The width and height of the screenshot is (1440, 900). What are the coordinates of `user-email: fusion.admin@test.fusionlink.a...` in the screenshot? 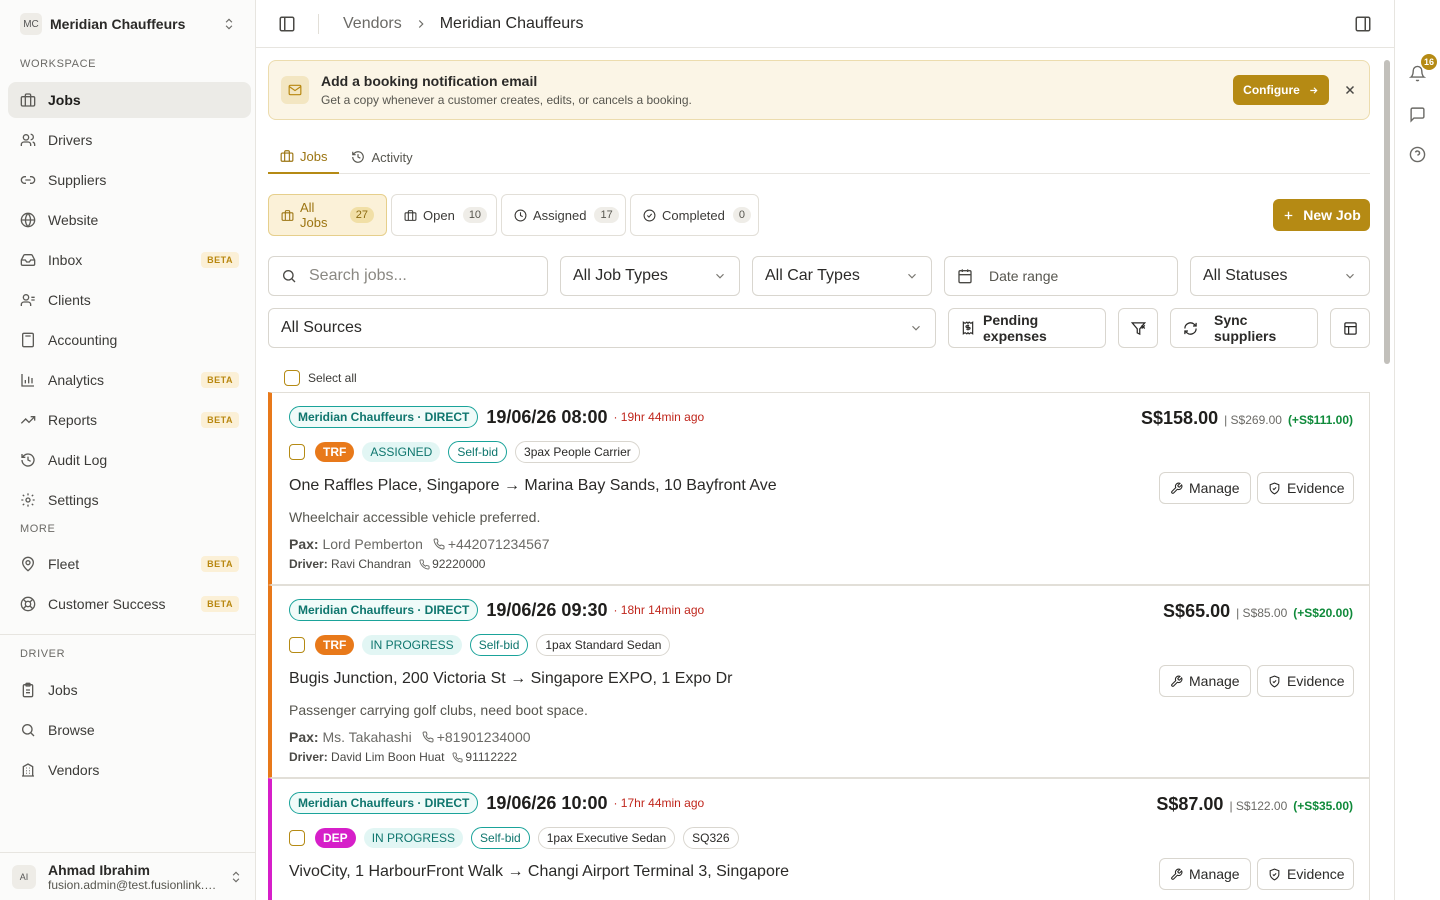 It's located at (133, 884).